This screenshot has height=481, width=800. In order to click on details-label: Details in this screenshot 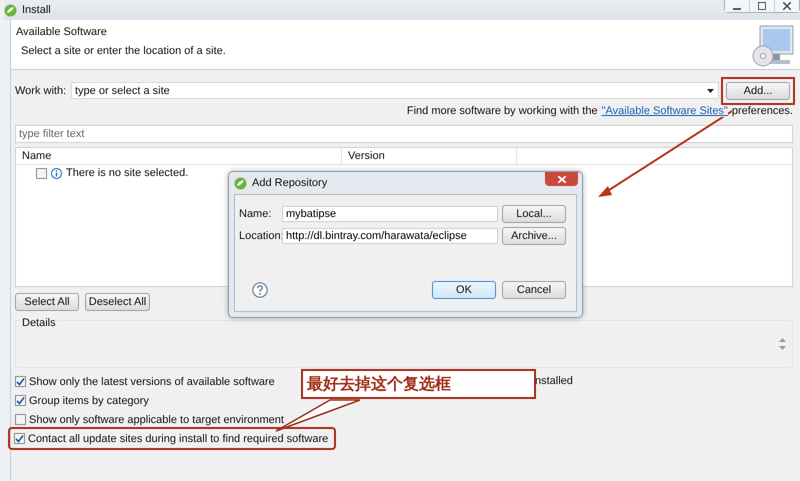, I will do `click(39, 323)`.